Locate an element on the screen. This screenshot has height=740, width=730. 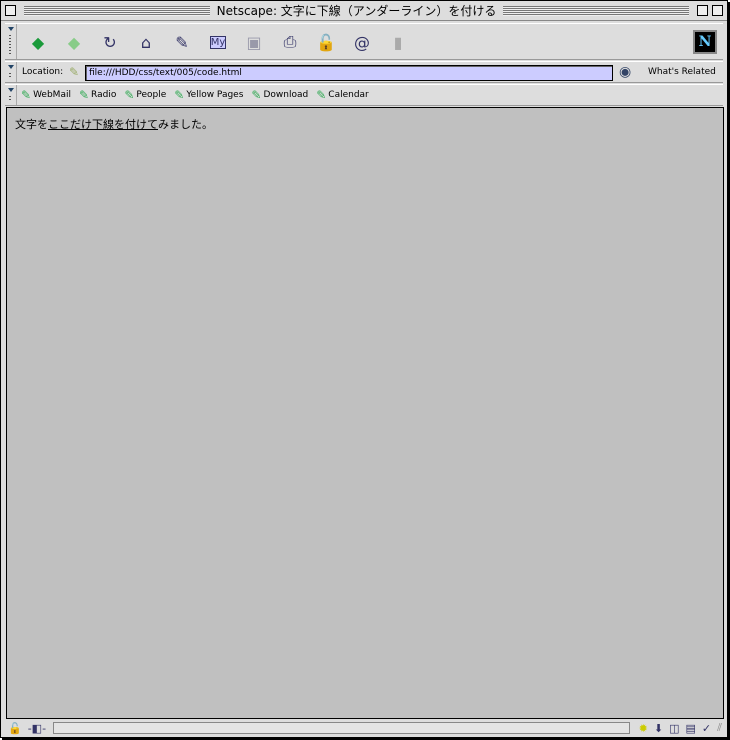
bookmark-calendar: ✎ Calendar is located at coordinates (342, 95).